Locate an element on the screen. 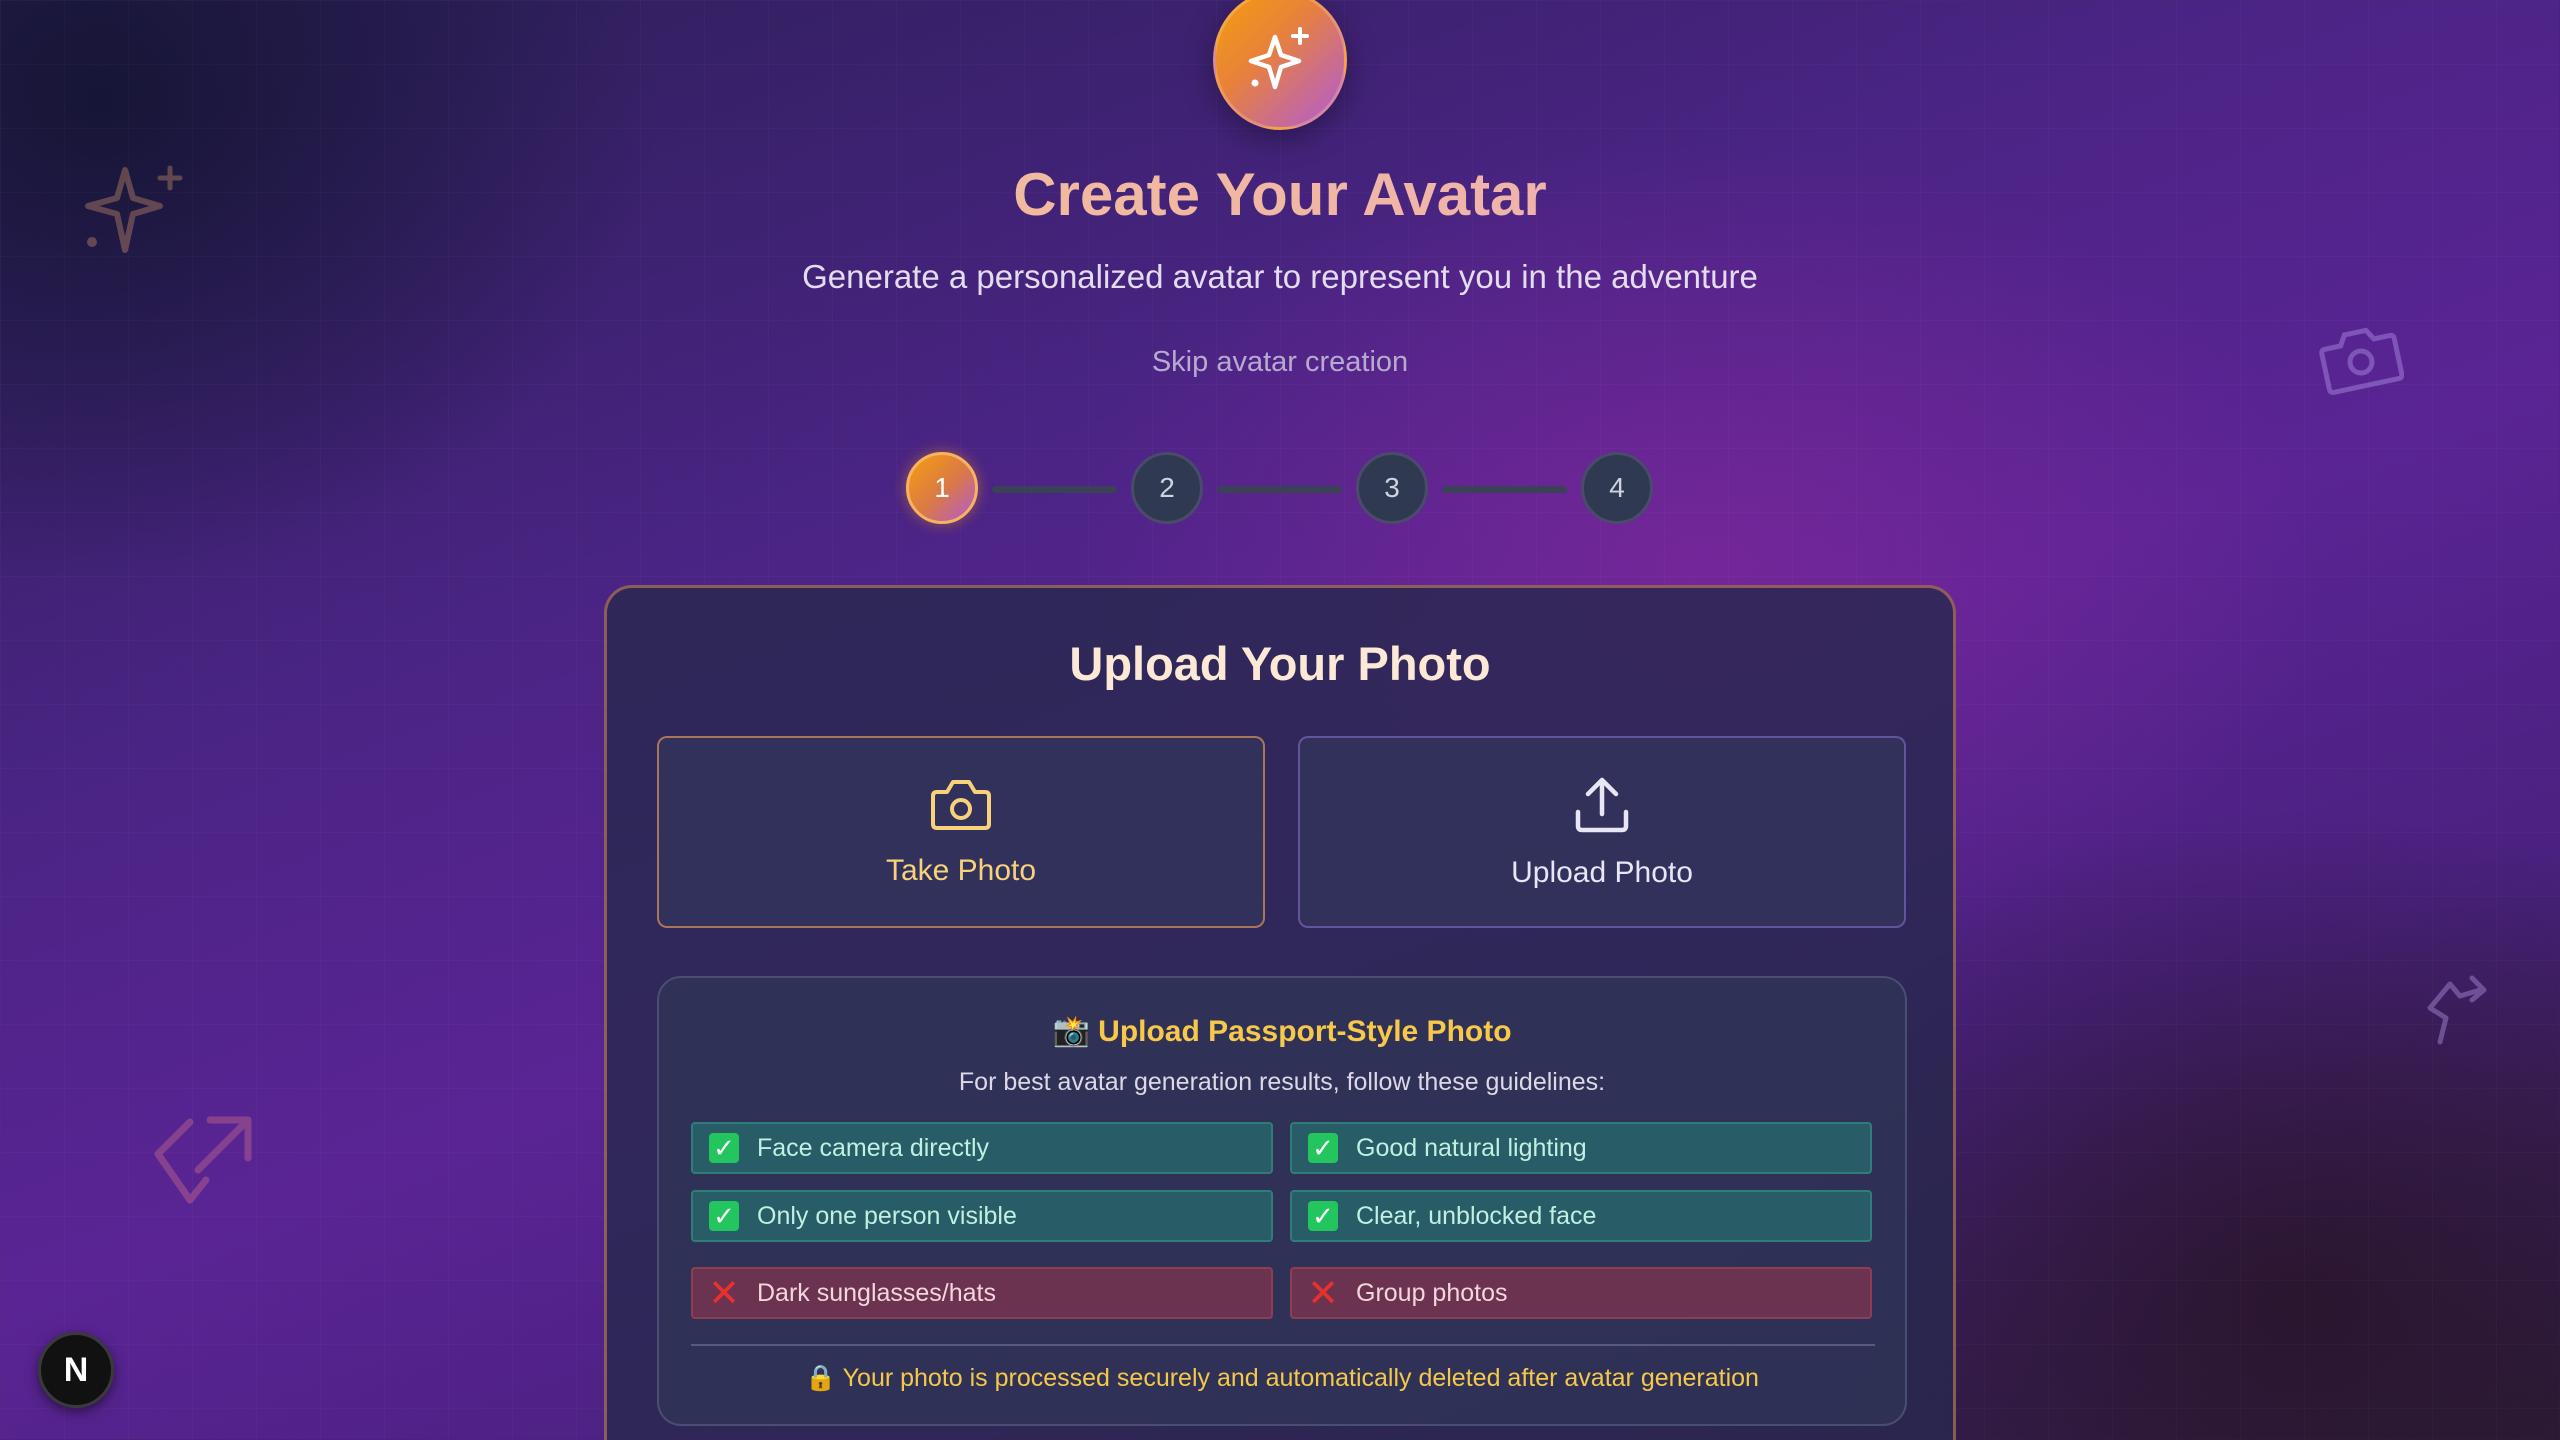 The width and height of the screenshot is (2560, 1440). skip-avatar-link: Skip avatar creation is located at coordinates (1280, 362).